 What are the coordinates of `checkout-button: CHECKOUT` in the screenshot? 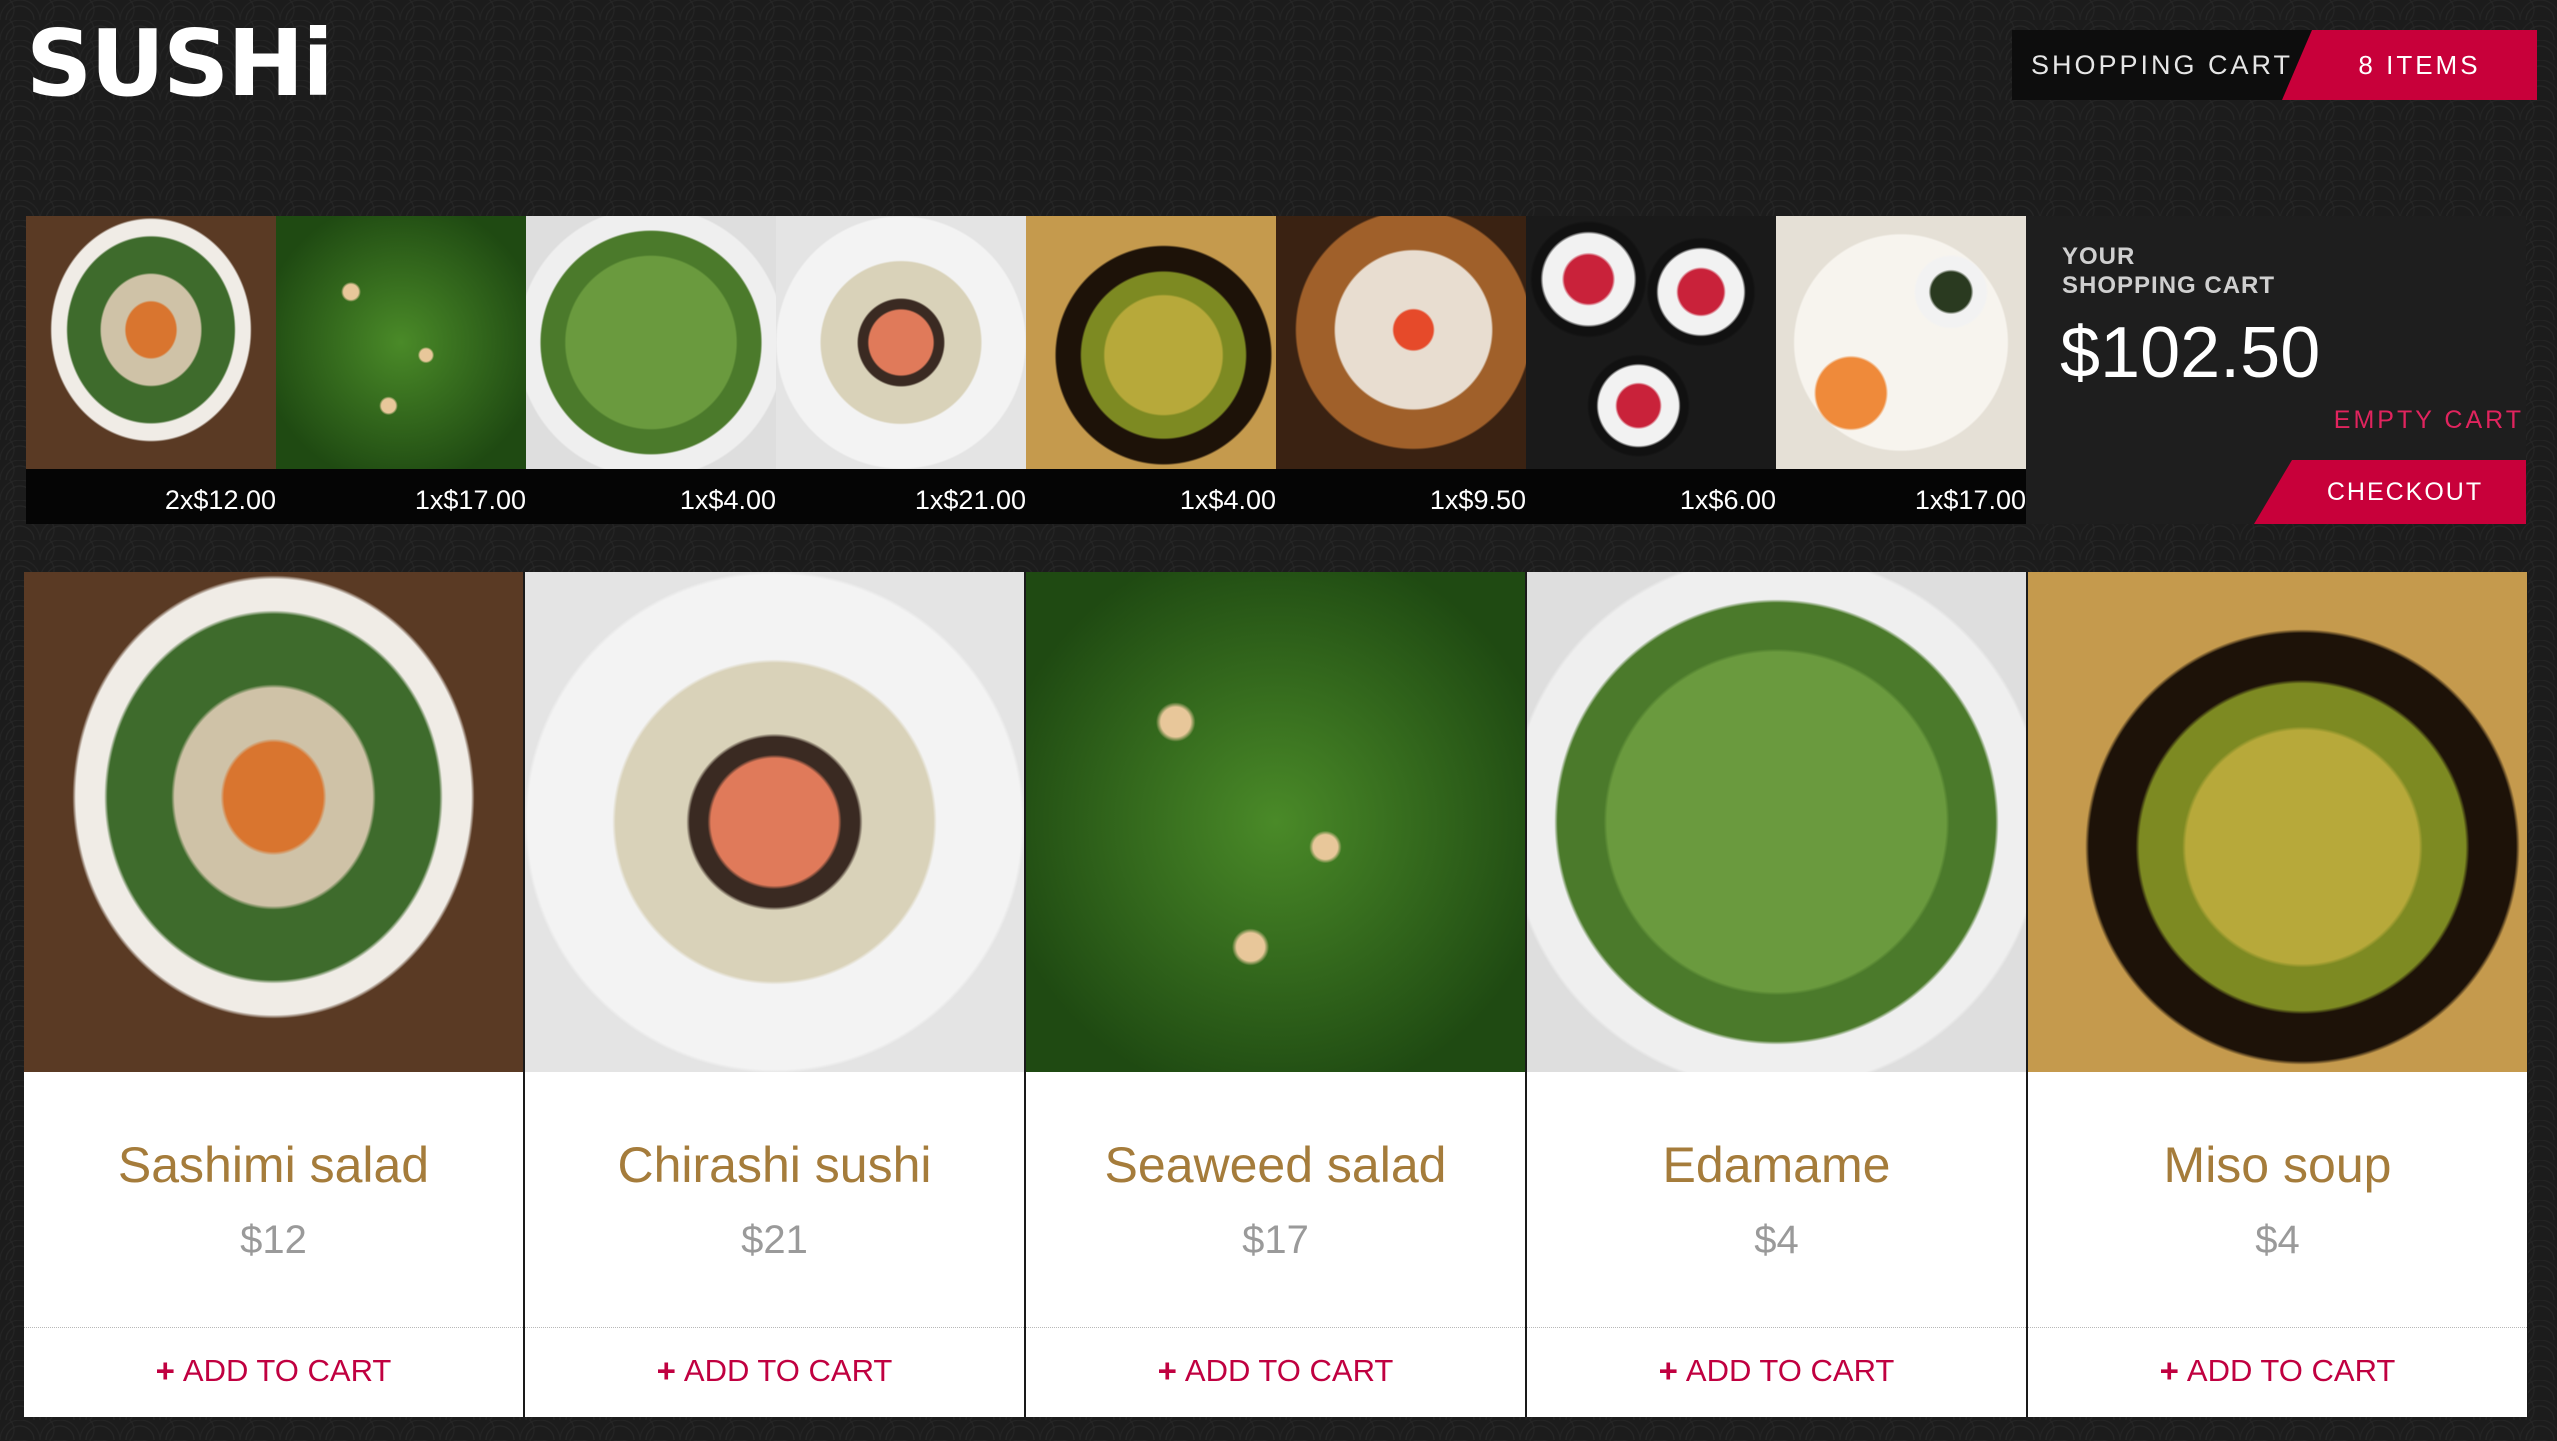 It's located at (2390, 492).